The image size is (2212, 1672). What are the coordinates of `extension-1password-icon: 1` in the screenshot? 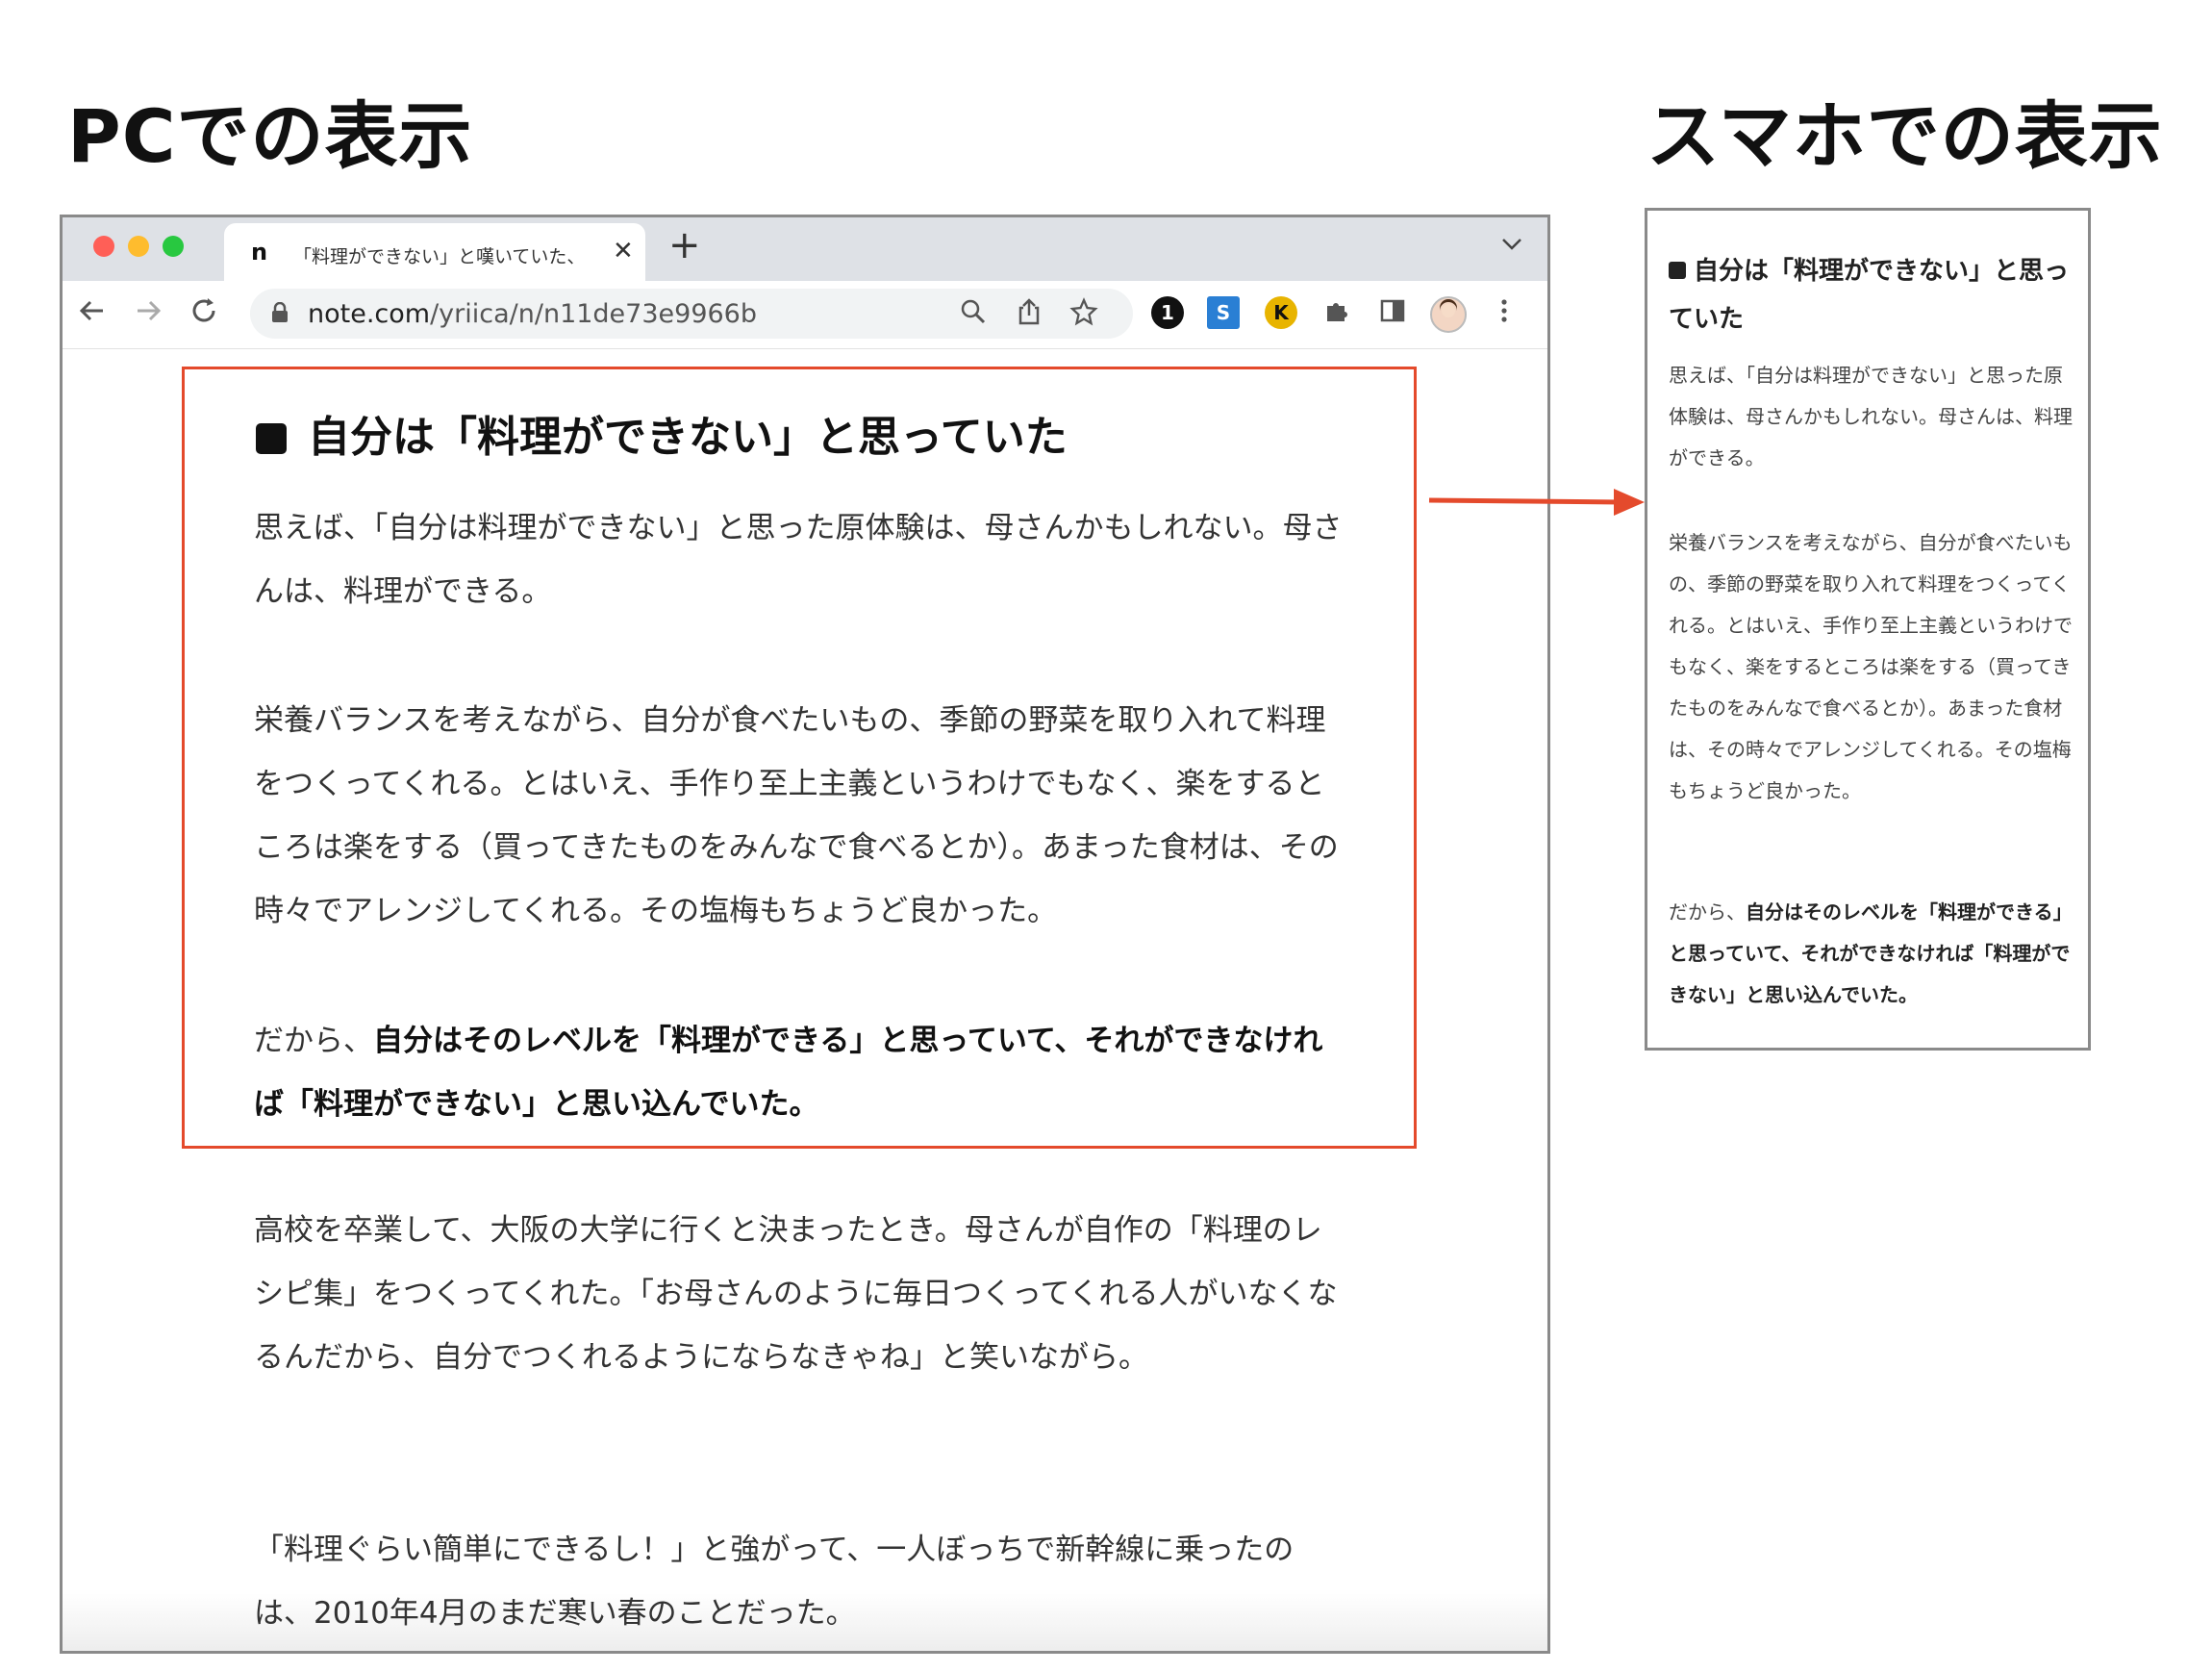 It's located at (1168, 312).